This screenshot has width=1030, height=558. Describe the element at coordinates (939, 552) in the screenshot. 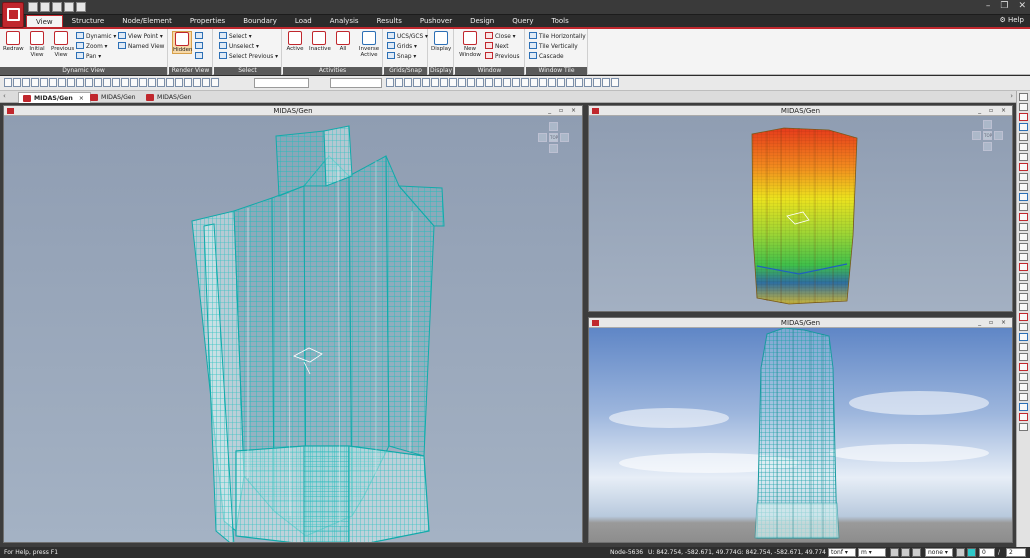

I see `filter-select: none ▾` at that location.